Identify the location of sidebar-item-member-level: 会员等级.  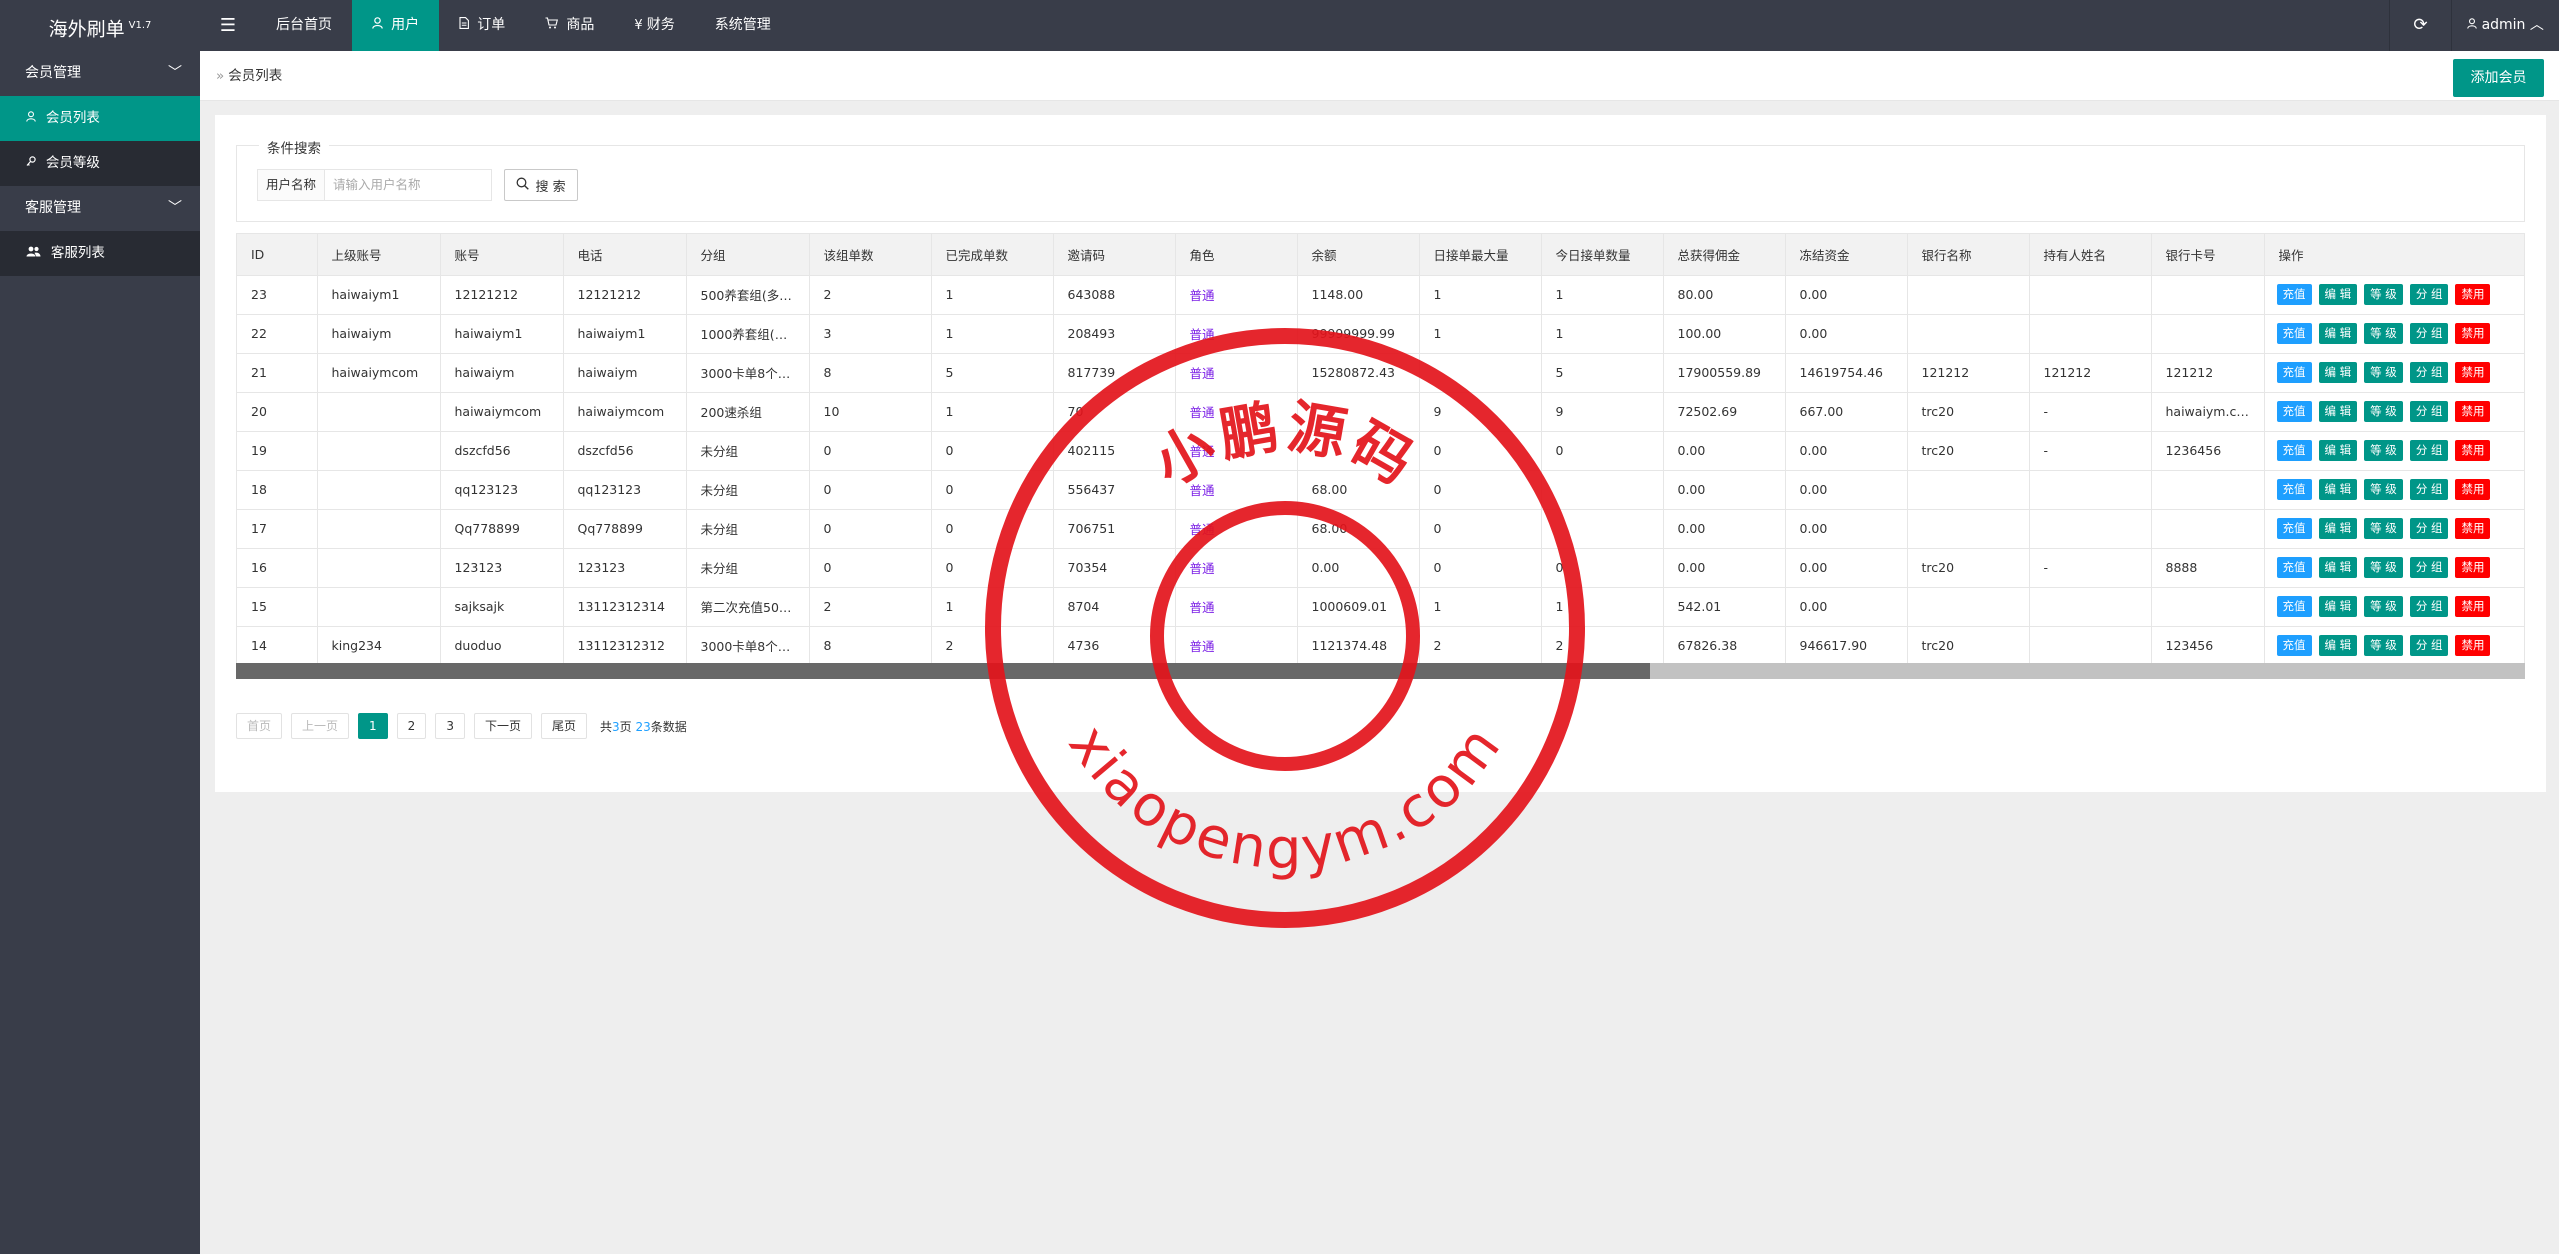
(100, 163).